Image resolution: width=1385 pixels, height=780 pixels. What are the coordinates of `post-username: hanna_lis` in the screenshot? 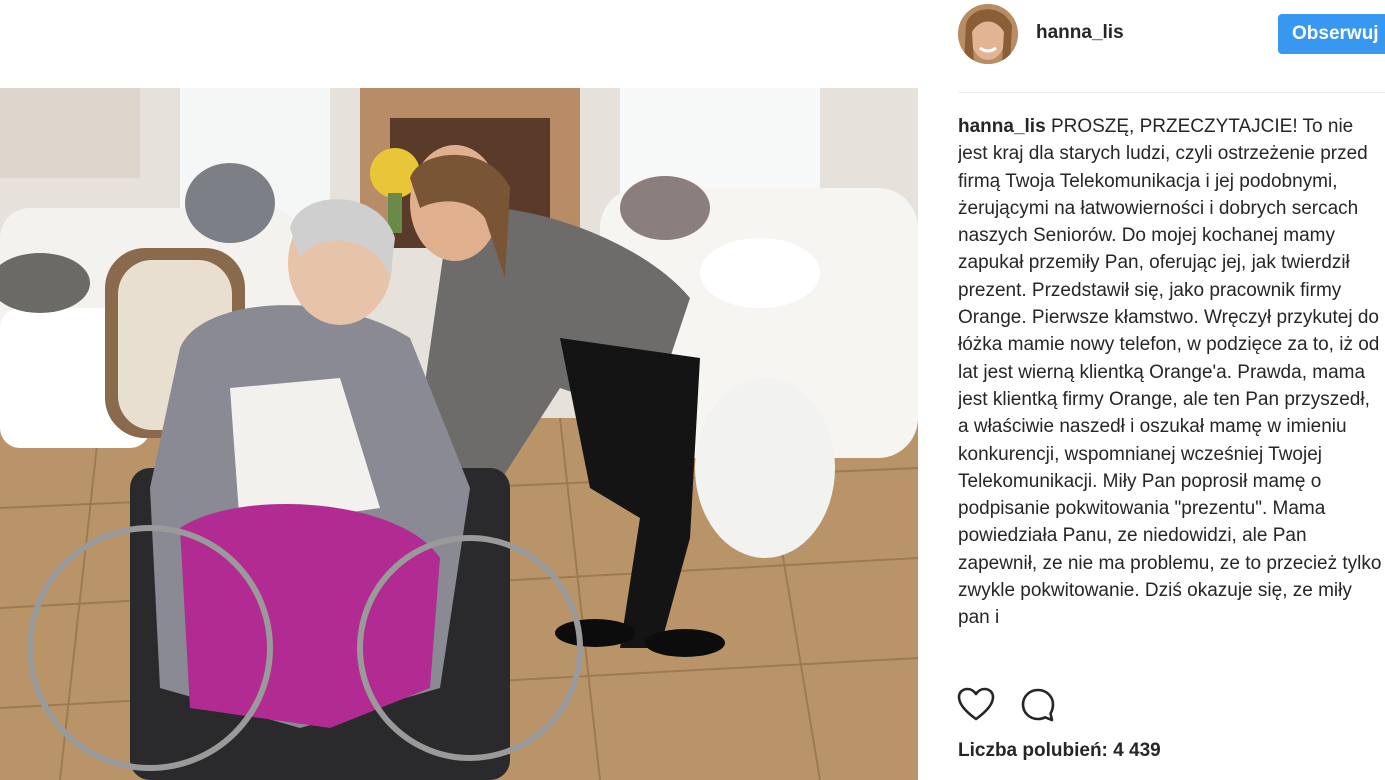 It's located at (1080, 33).